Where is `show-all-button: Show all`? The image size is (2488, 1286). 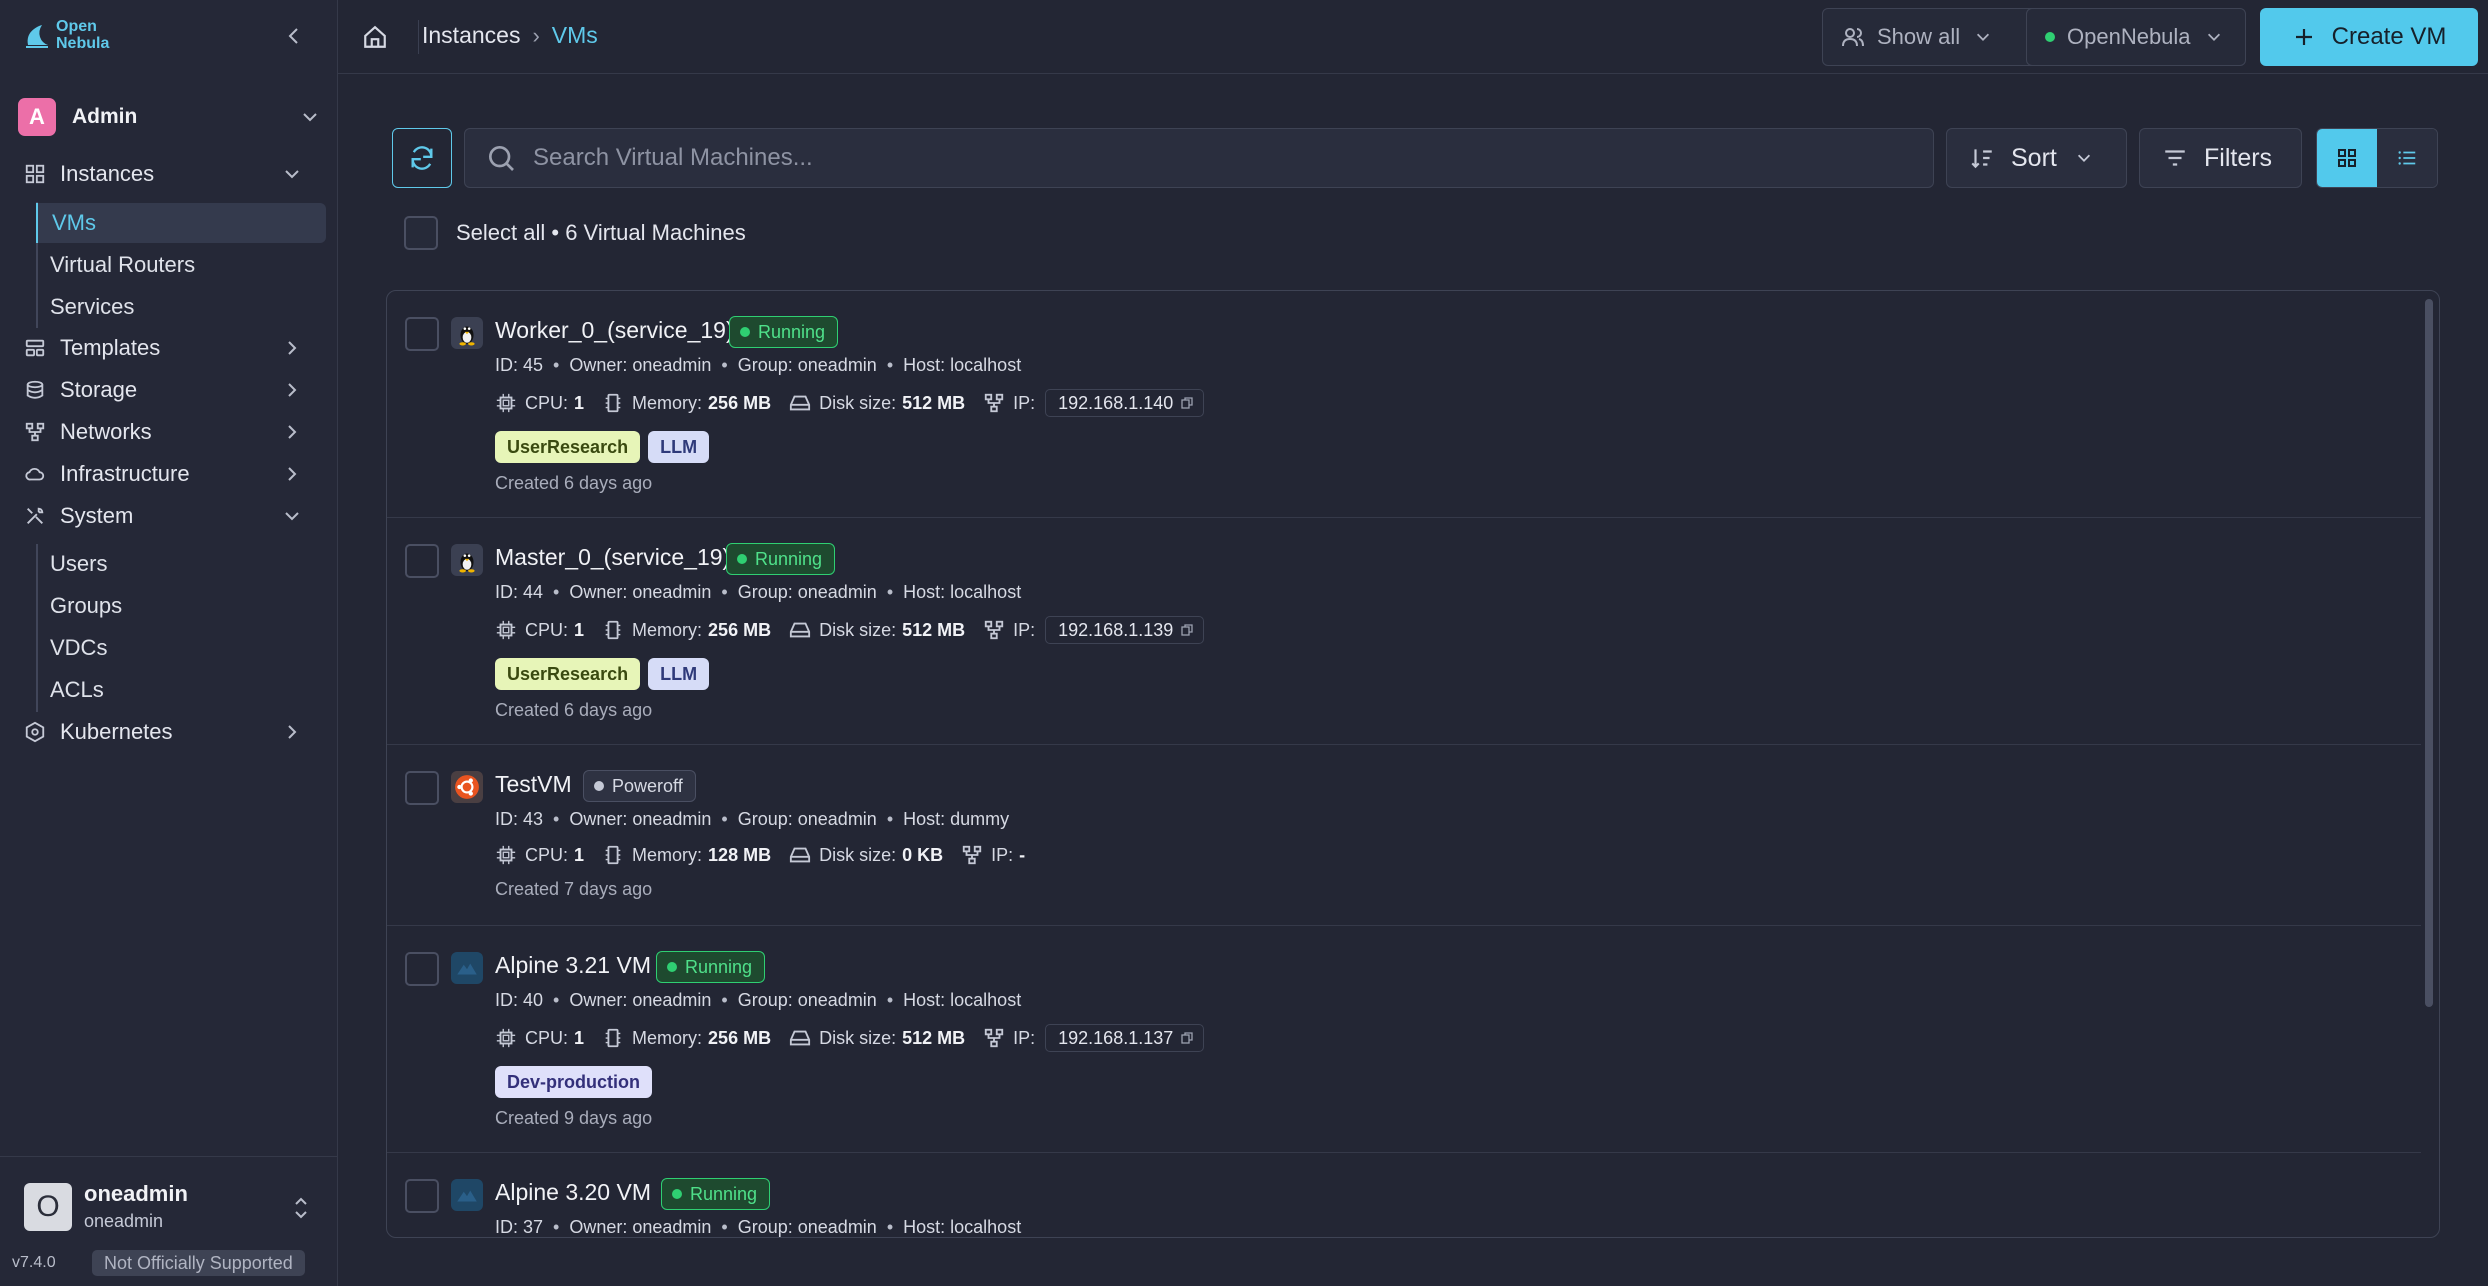
show-all-button: Show all is located at coordinates (1937, 37).